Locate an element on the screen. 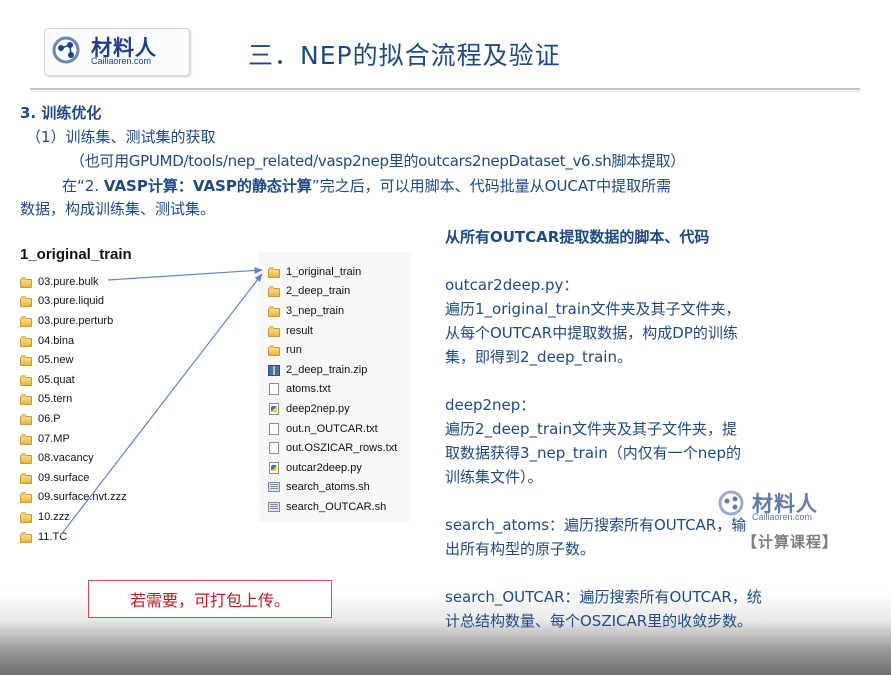 The height and width of the screenshot is (675, 891). intro-line-2: 数据，构成训练集、测试集。 is located at coordinates (118, 209).